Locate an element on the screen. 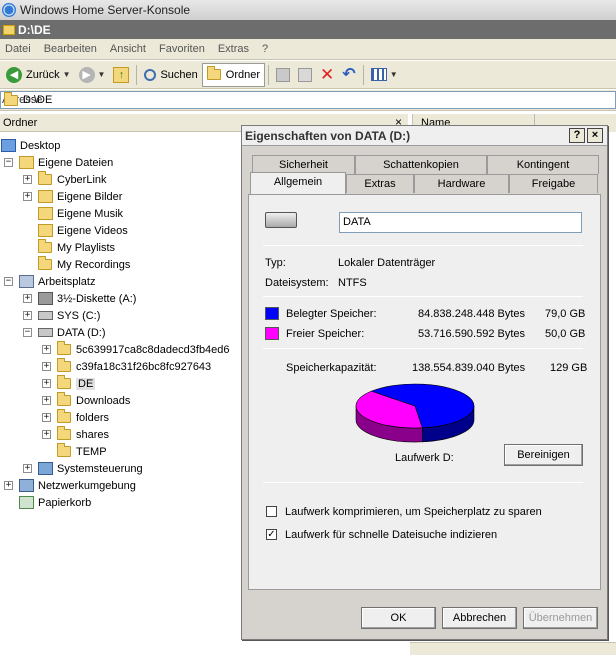 This screenshot has height=655, width=616. tree-item-my-recordings: My Recordings is located at coordinates (76, 264).